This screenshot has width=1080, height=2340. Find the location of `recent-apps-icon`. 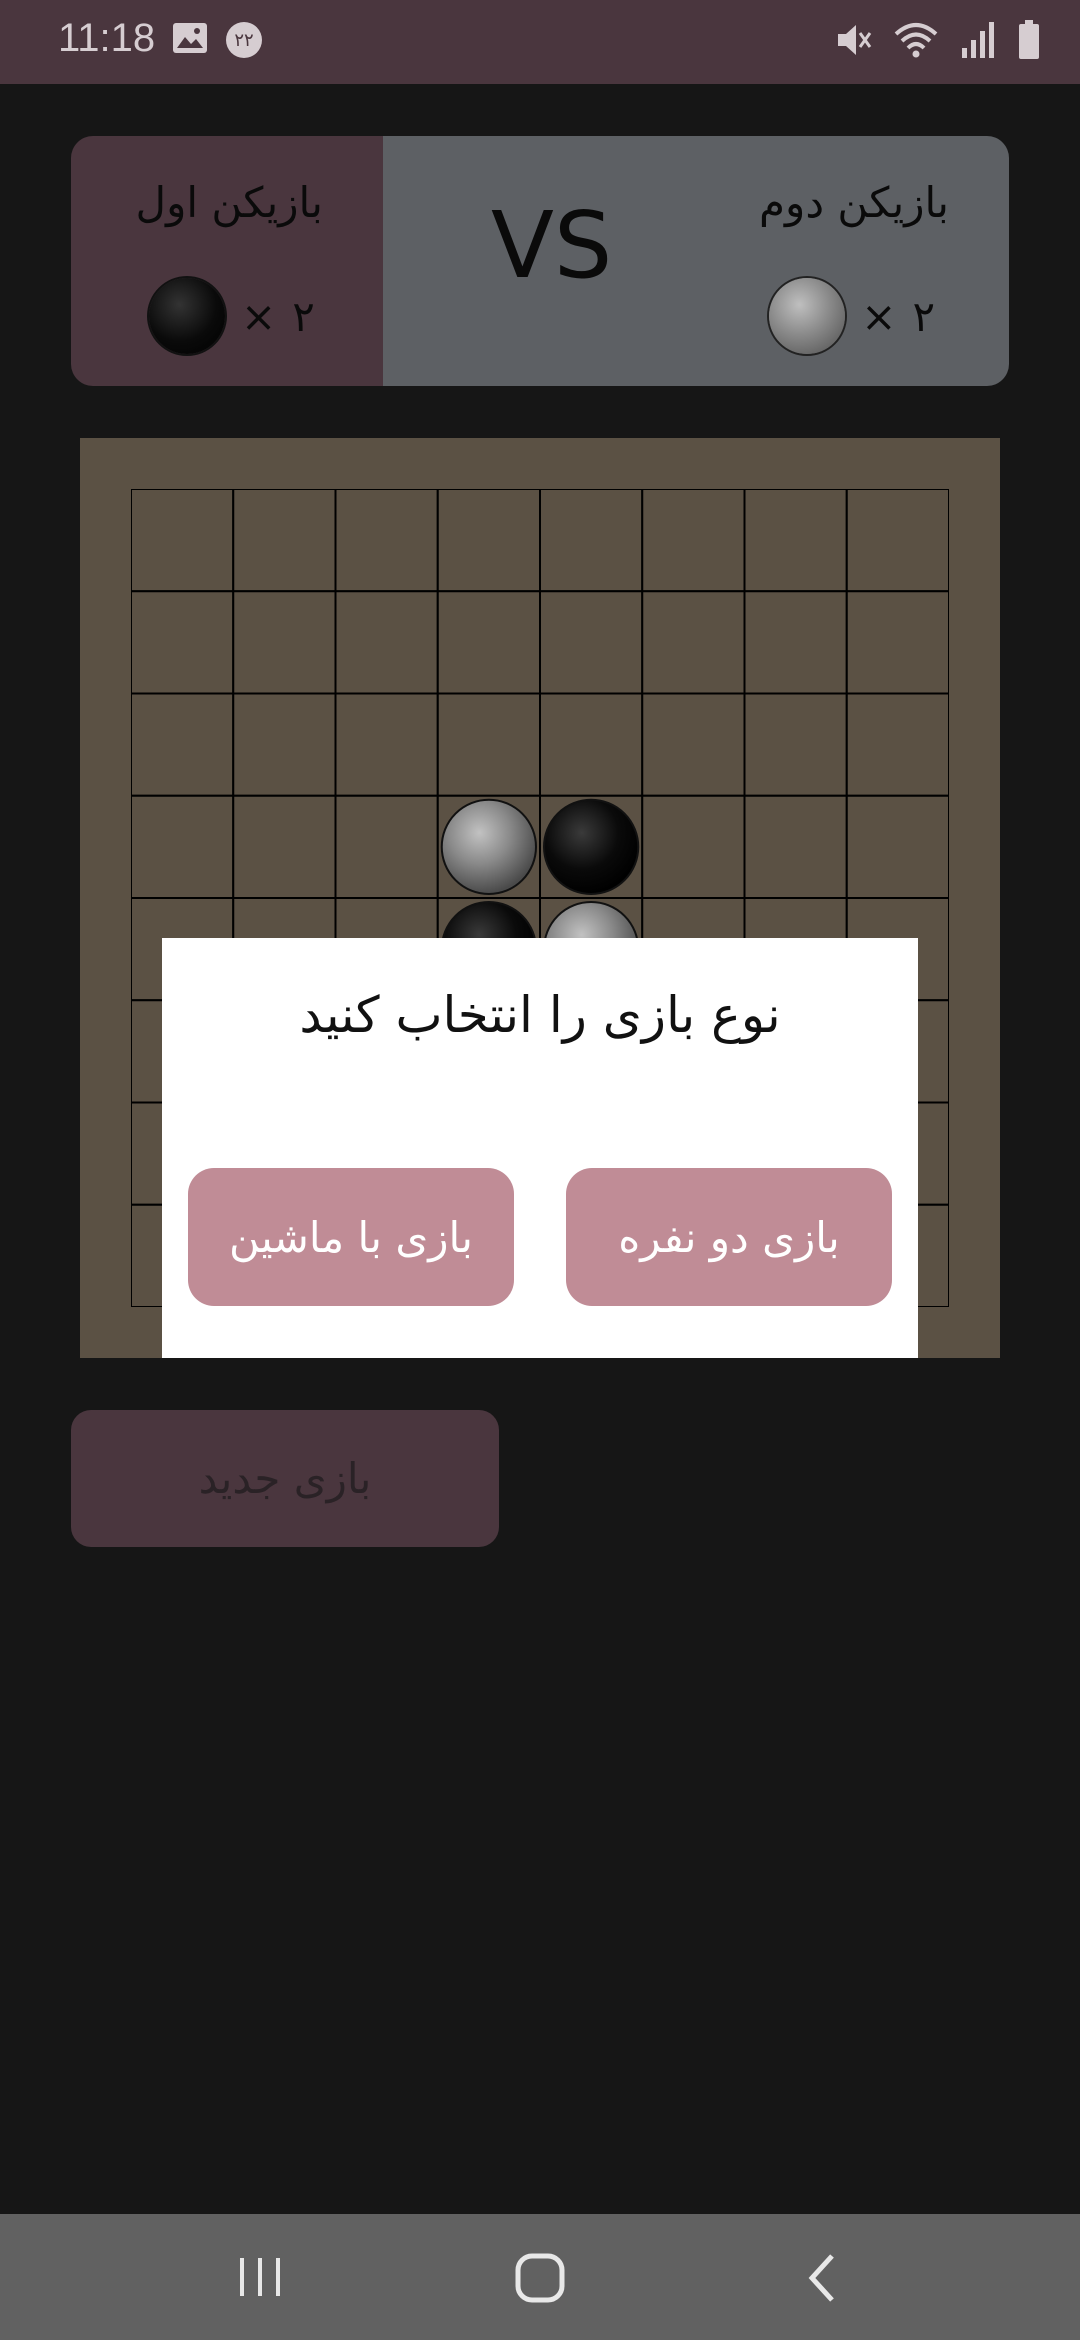

recent-apps-icon is located at coordinates (260, 2279).